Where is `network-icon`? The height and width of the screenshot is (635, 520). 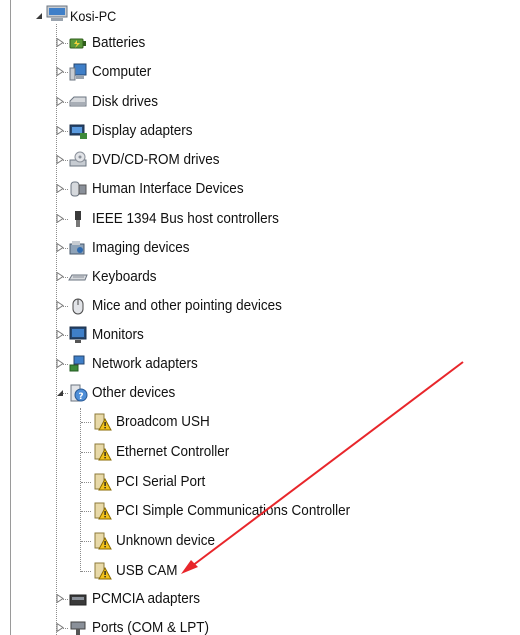
network-icon is located at coordinates (78, 364).